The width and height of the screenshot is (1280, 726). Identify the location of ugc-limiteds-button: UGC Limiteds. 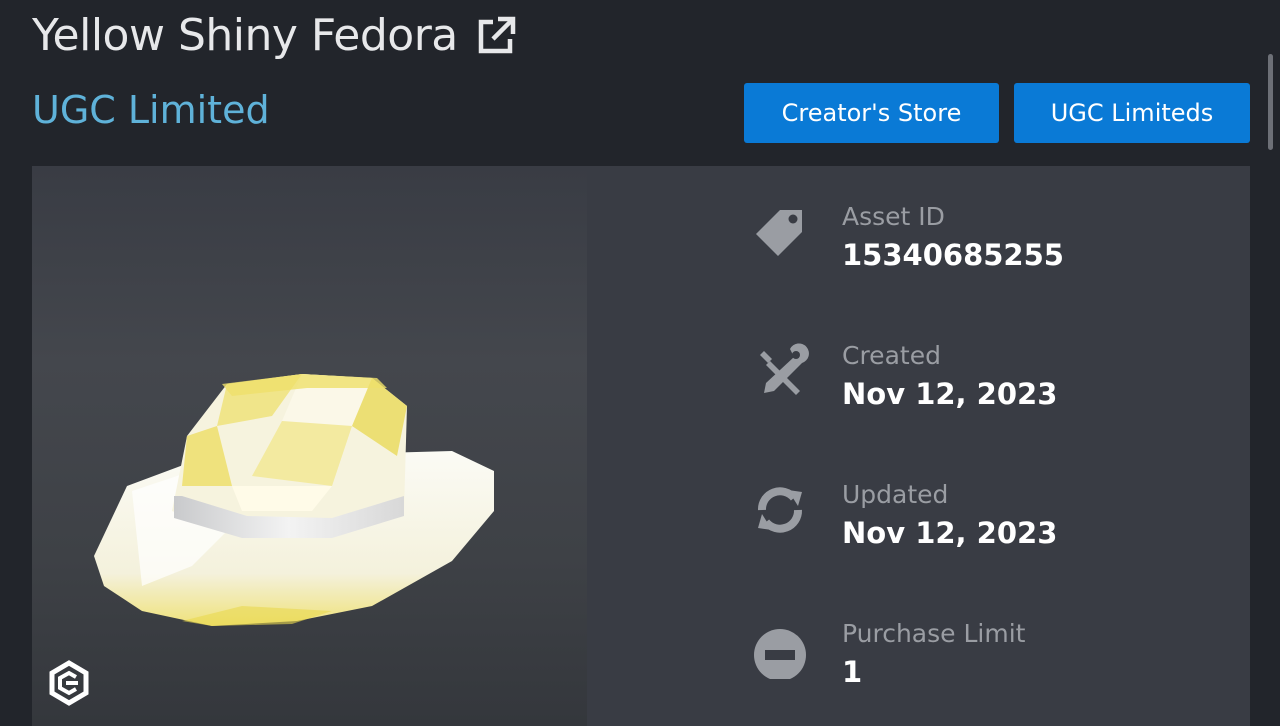
(1132, 113).